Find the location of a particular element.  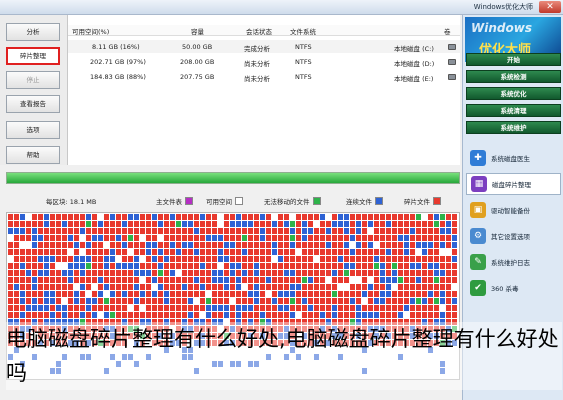

help-button: 帮助 is located at coordinates (33, 155).